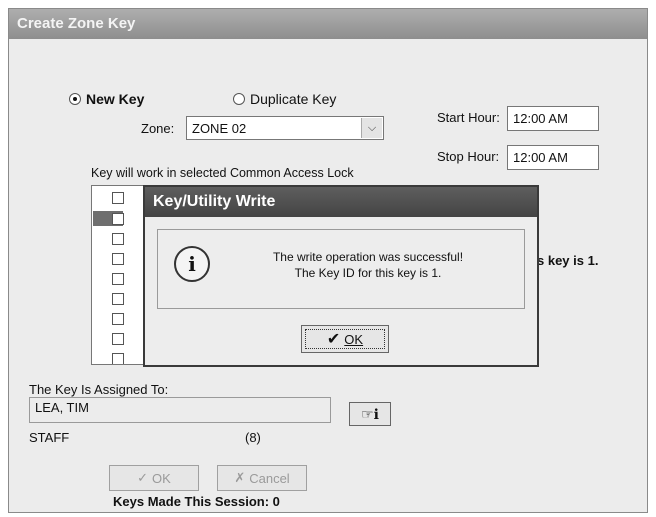 This screenshot has height=517, width=656. Describe the element at coordinates (253, 437) in the screenshot. I see `assigned-count: (8)` at that location.